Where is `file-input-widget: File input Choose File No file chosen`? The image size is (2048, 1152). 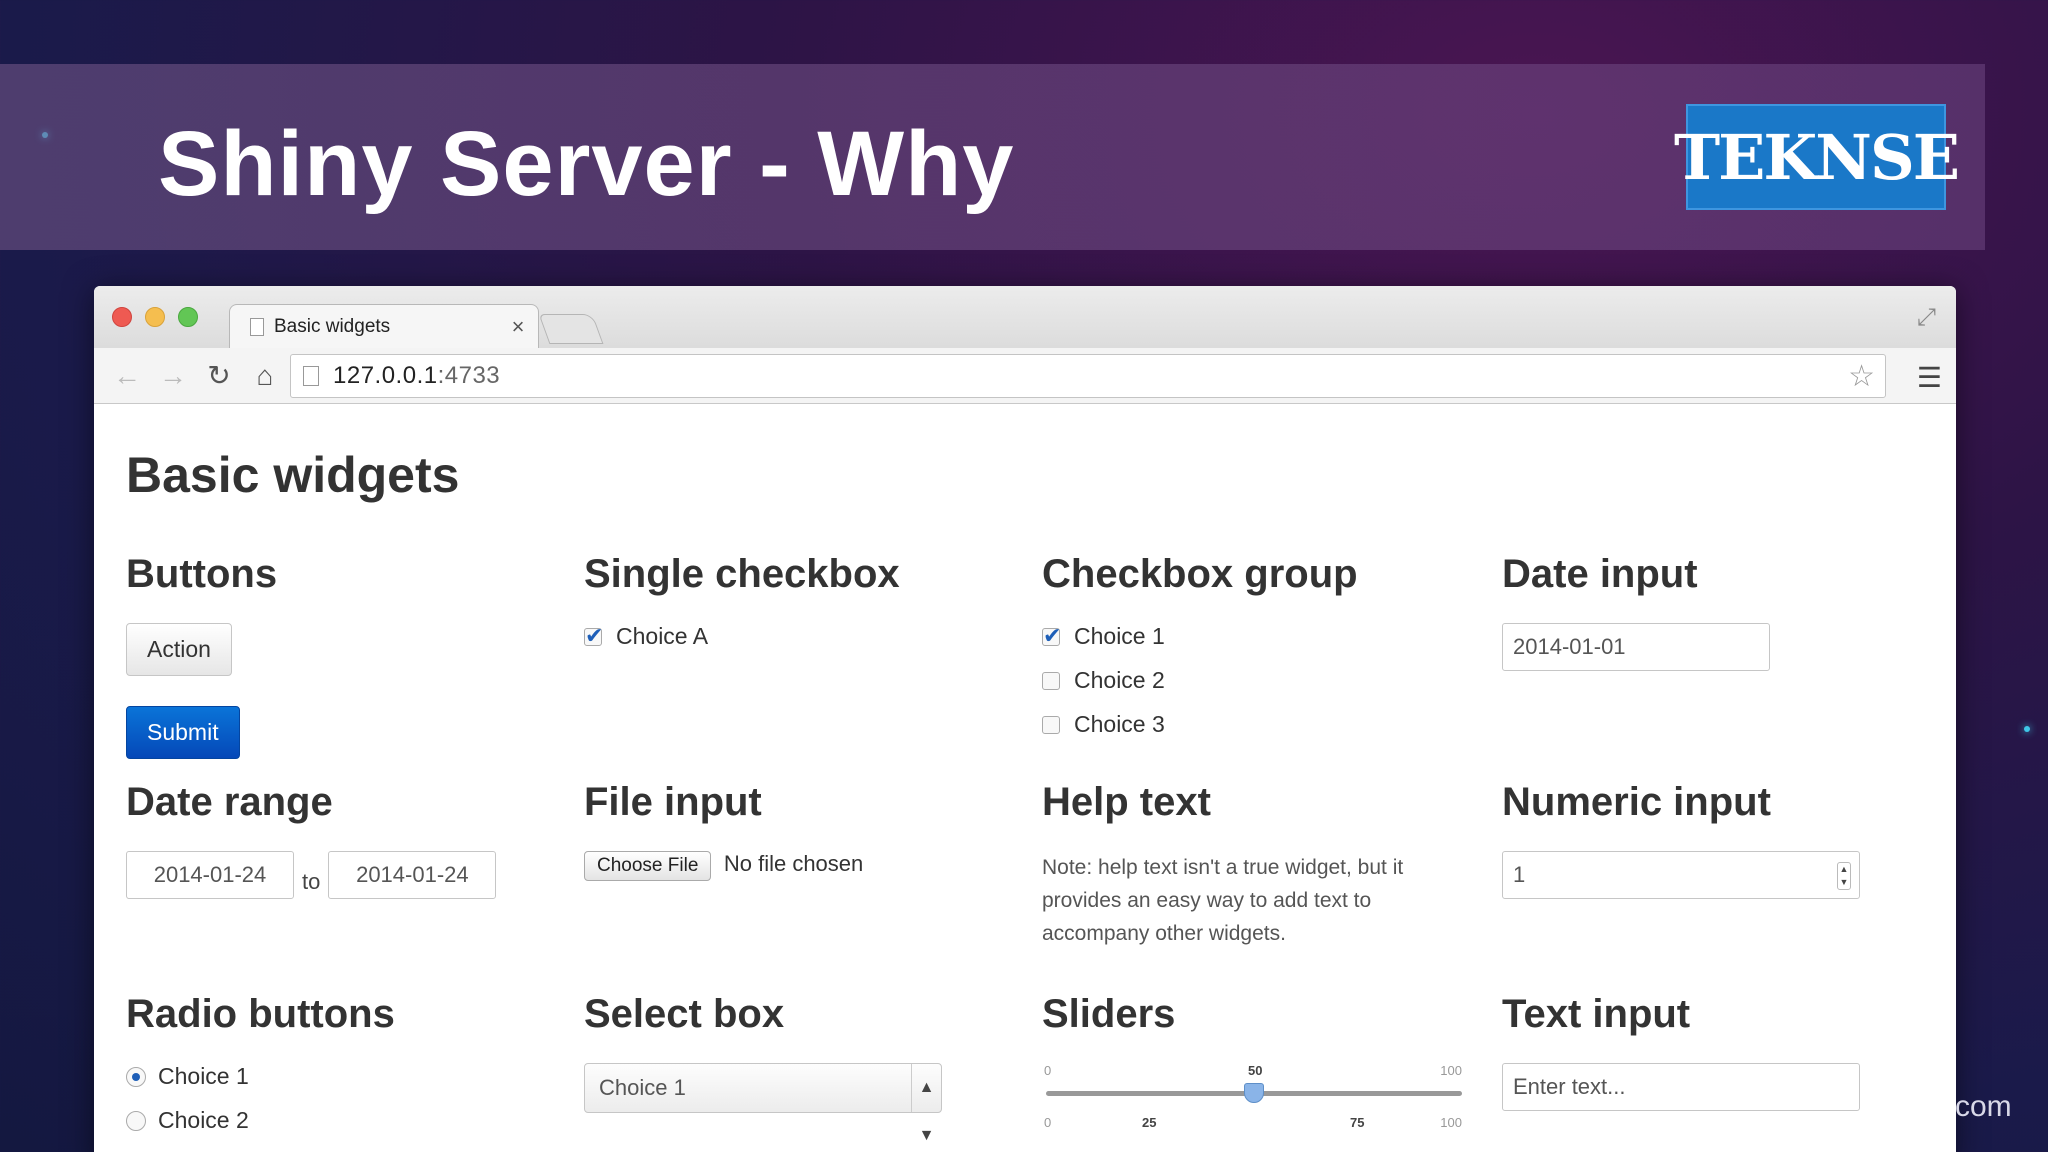
file-input-widget: File input Choose File No file chosen is located at coordinates (723, 830).